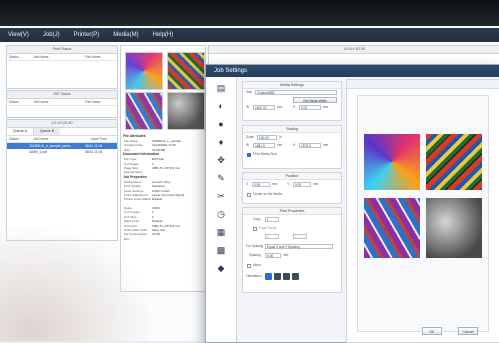 The image size is (499, 343). Describe the element at coordinates (296, 92) in the screenshot. I see `size-select: Custom8552` at that location.